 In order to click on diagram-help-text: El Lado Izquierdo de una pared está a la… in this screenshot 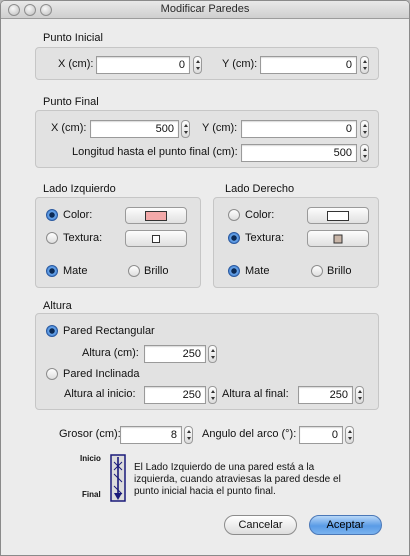, I will do `click(237, 479)`.